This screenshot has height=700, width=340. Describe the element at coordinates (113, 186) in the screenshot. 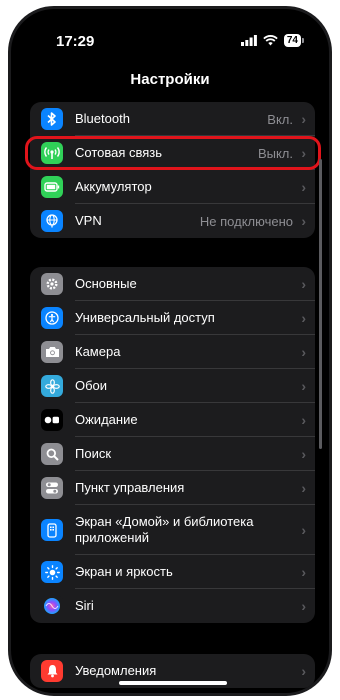

I see `row-label: Аккумулятор` at that location.